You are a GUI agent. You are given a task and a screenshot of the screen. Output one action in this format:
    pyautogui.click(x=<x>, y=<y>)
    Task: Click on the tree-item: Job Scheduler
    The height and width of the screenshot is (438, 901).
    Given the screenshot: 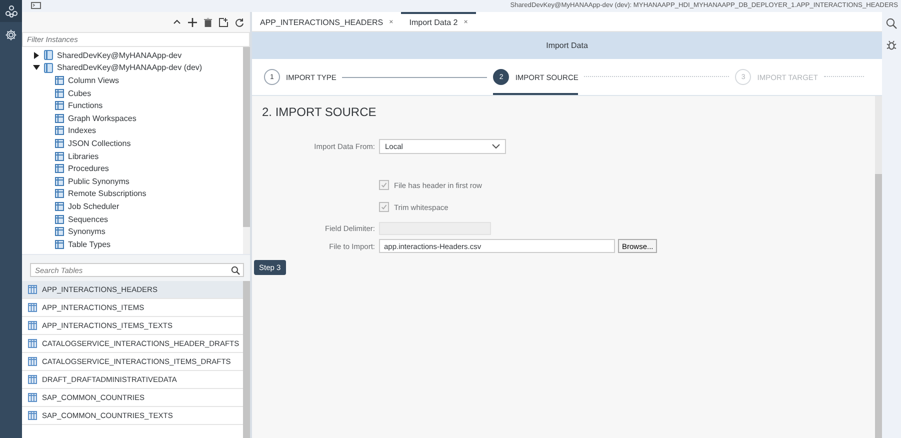 What is the action you would take?
    pyautogui.click(x=94, y=206)
    